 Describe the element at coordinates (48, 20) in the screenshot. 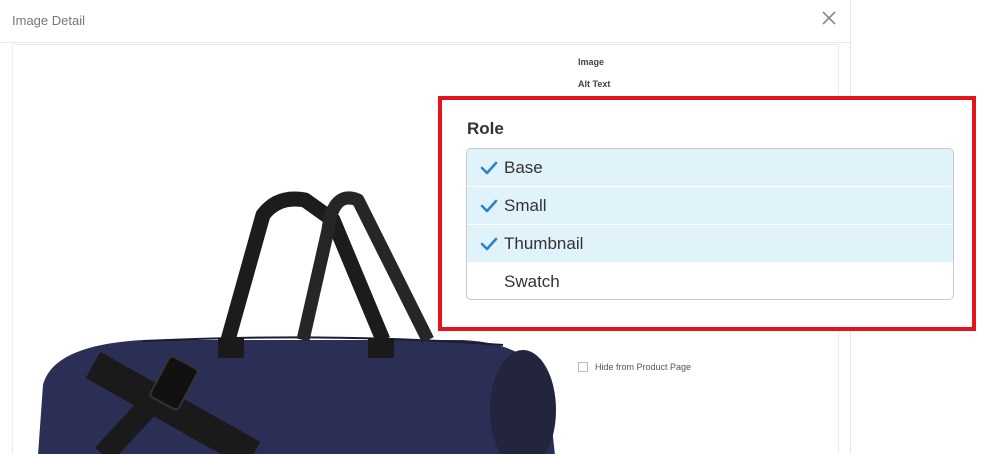

I see `modal-title: Image Detail` at that location.